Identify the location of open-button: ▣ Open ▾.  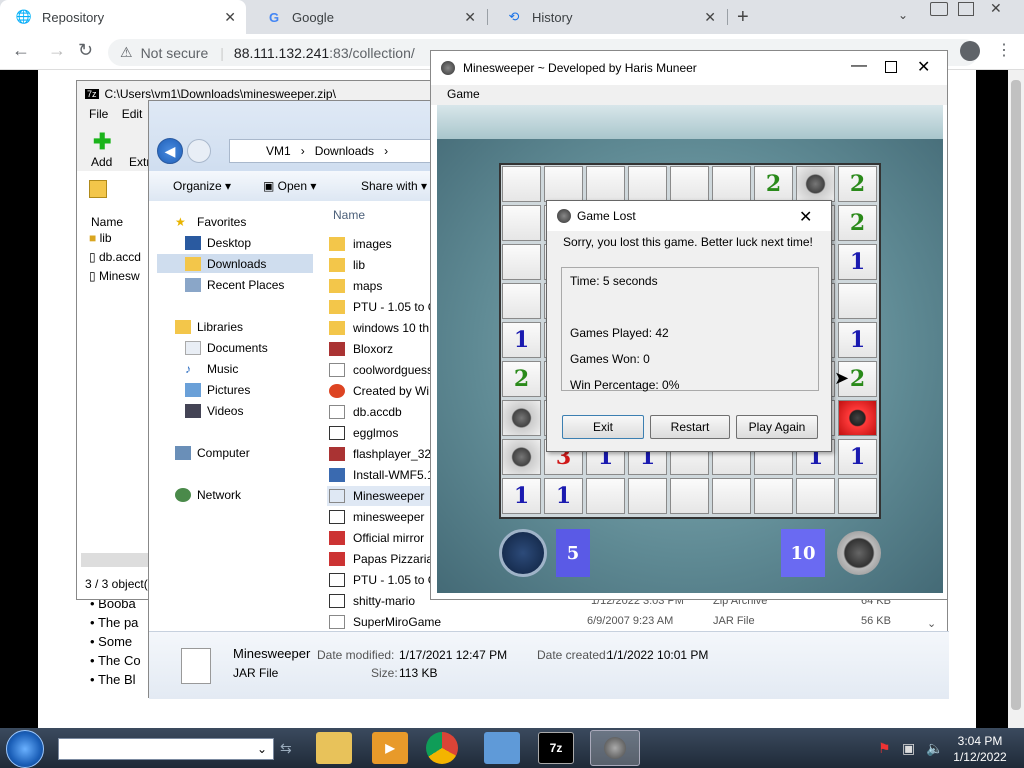
(289, 186).